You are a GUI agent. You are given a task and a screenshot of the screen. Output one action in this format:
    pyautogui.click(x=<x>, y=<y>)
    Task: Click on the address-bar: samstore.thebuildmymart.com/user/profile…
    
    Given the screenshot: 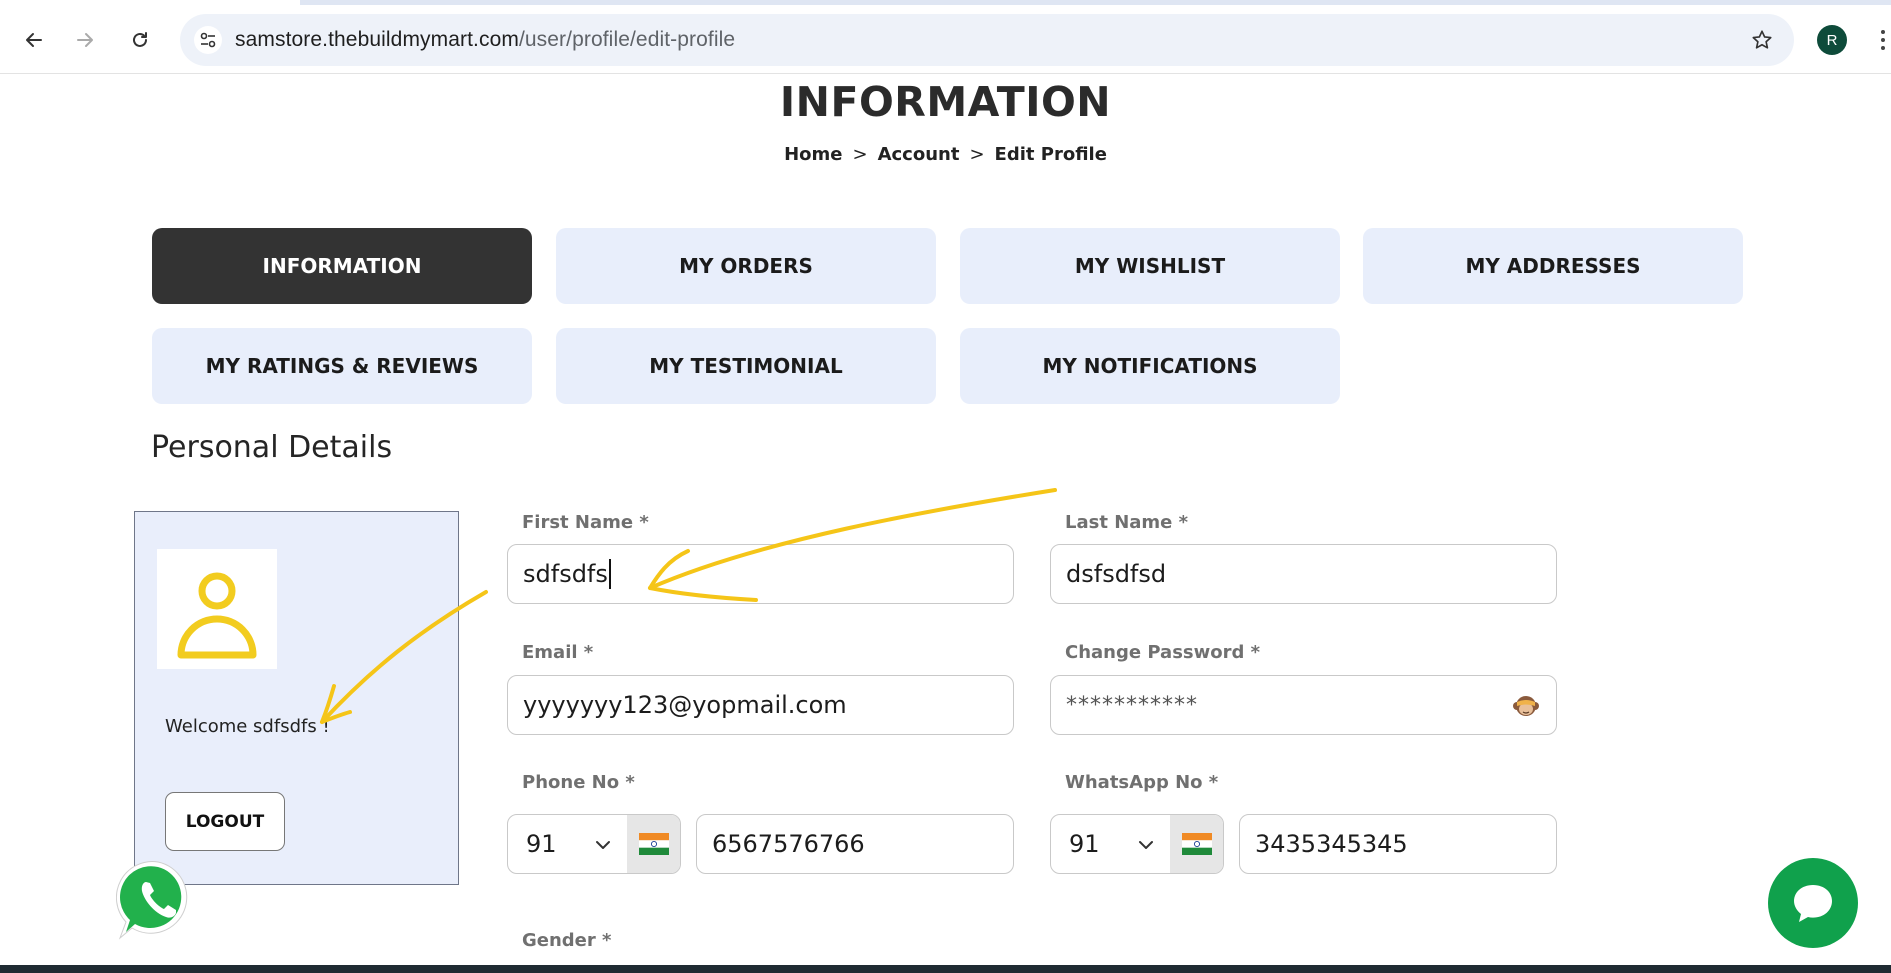 What is the action you would take?
    pyautogui.click(x=987, y=40)
    